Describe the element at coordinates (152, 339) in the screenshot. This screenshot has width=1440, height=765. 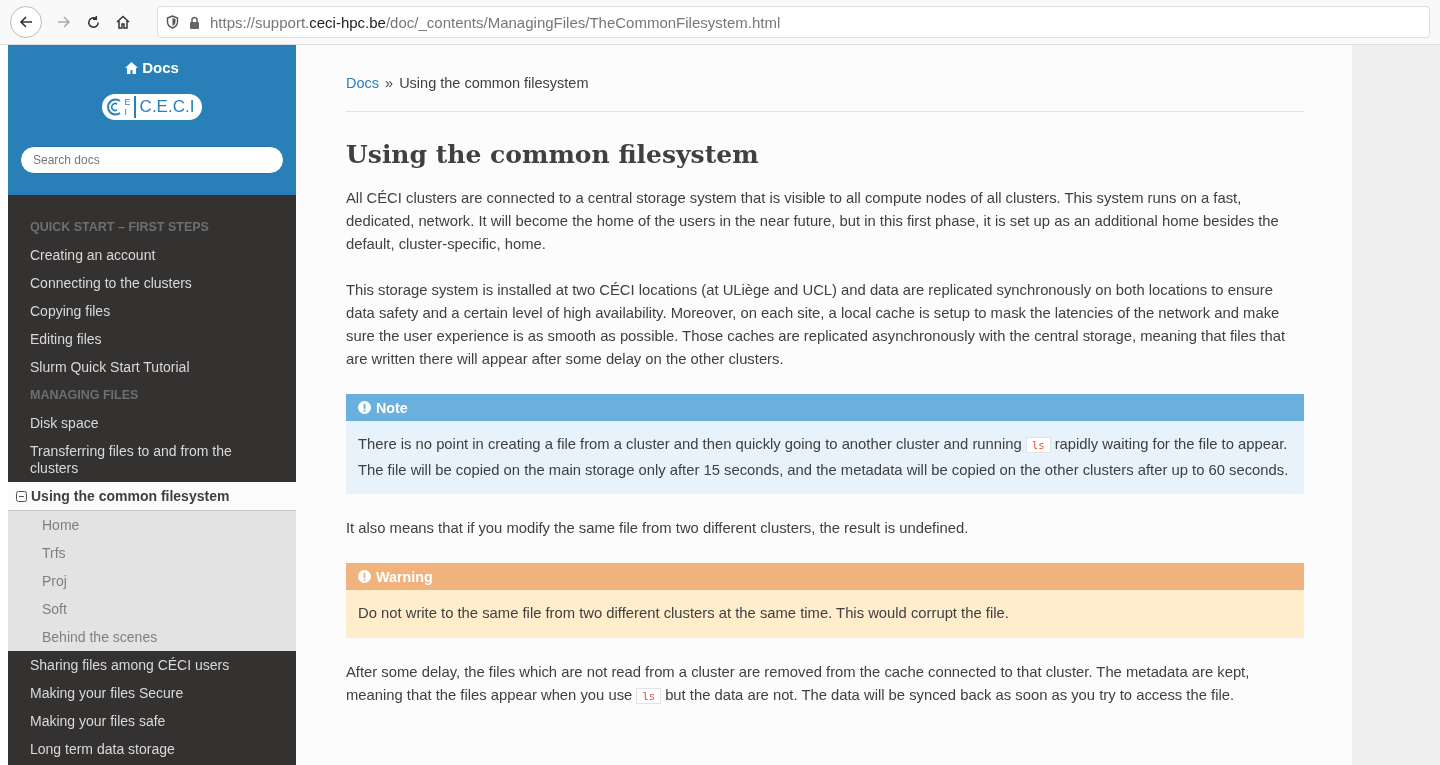
I see `nav-item: Editing files` at that location.